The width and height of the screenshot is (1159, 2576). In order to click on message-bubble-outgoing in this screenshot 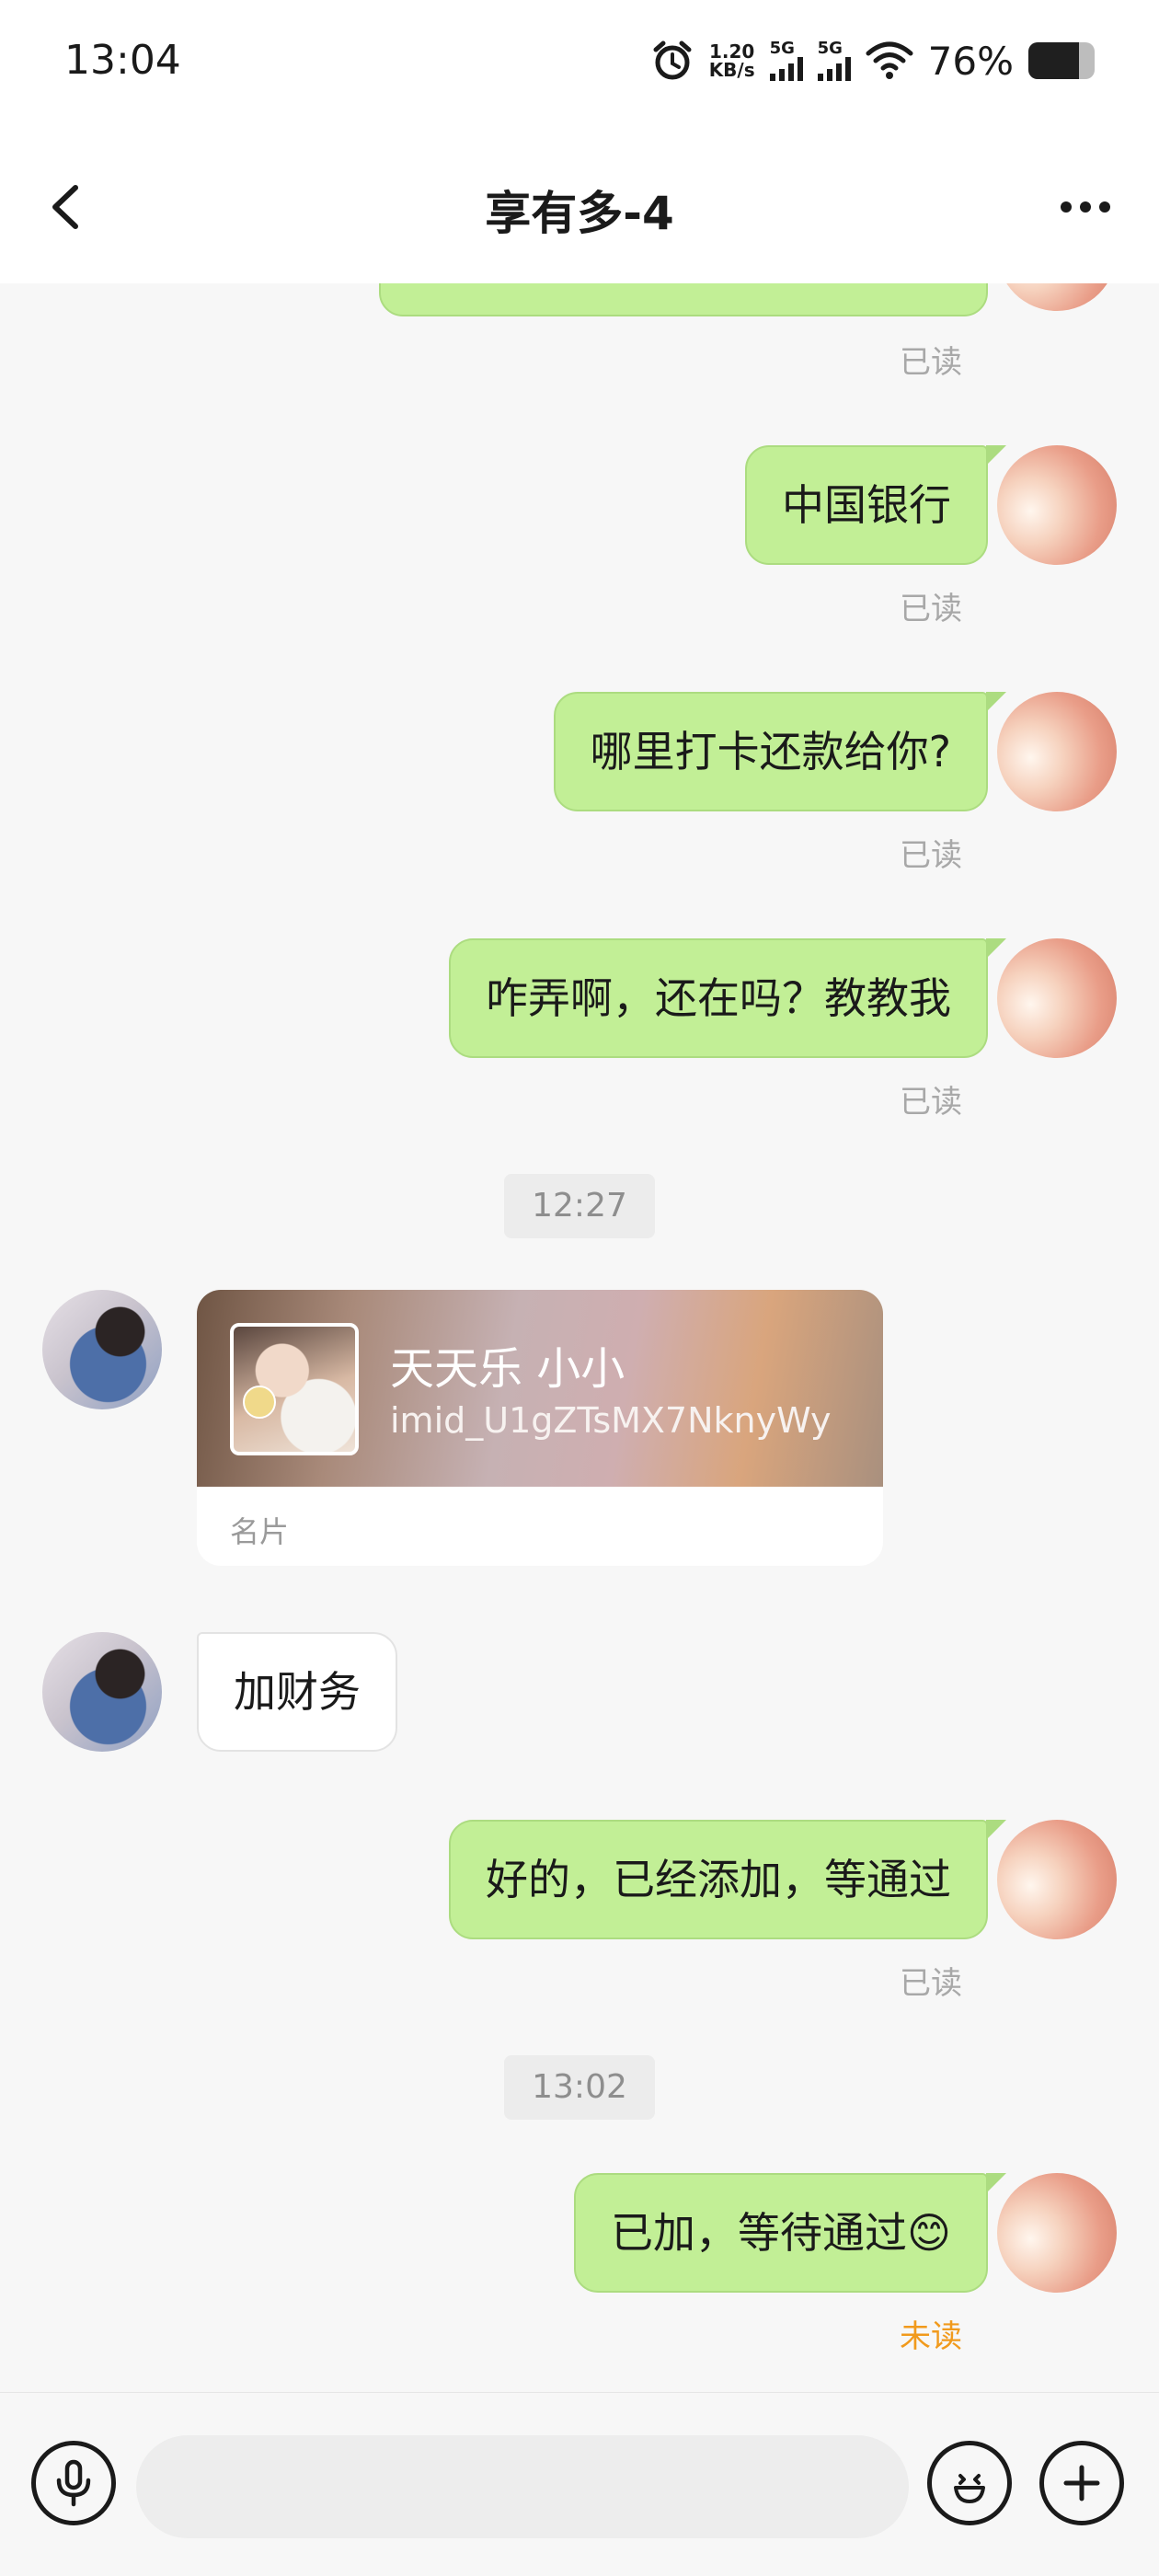, I will do `click(683, 299)`.